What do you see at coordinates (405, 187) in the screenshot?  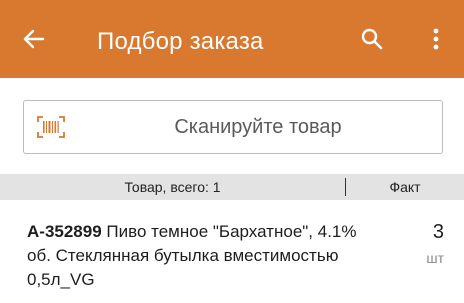 I see `column-fact: Факт` at bounding box center [405, 187].